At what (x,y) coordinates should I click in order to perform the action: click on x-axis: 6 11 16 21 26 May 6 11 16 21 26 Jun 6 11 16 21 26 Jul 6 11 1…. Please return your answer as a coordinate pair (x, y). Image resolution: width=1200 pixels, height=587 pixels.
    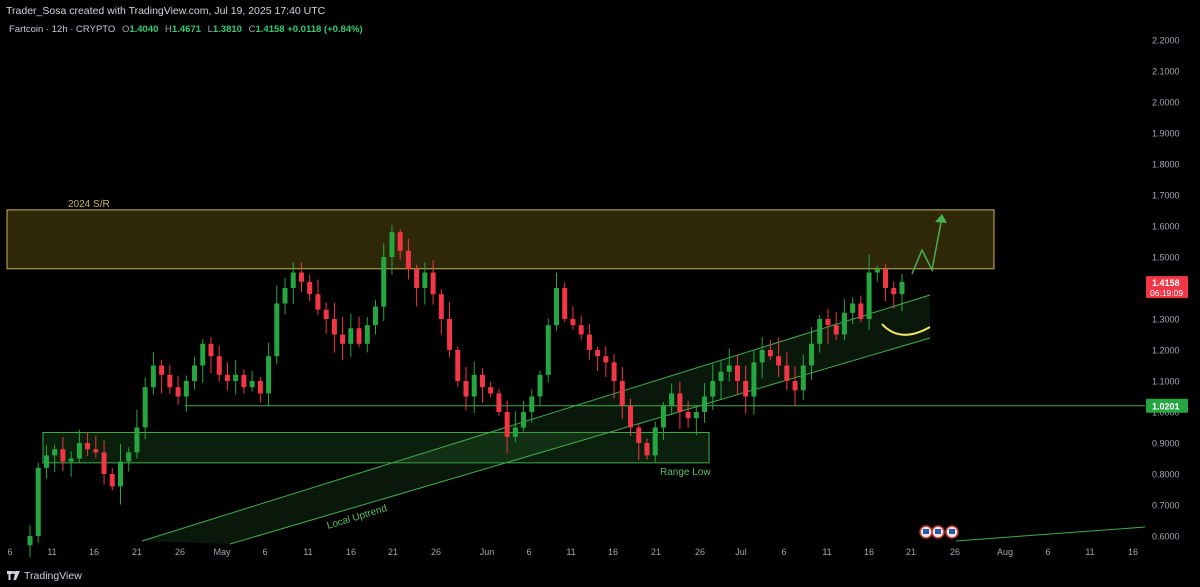
    Looking at the image, I should click on (572, 552).